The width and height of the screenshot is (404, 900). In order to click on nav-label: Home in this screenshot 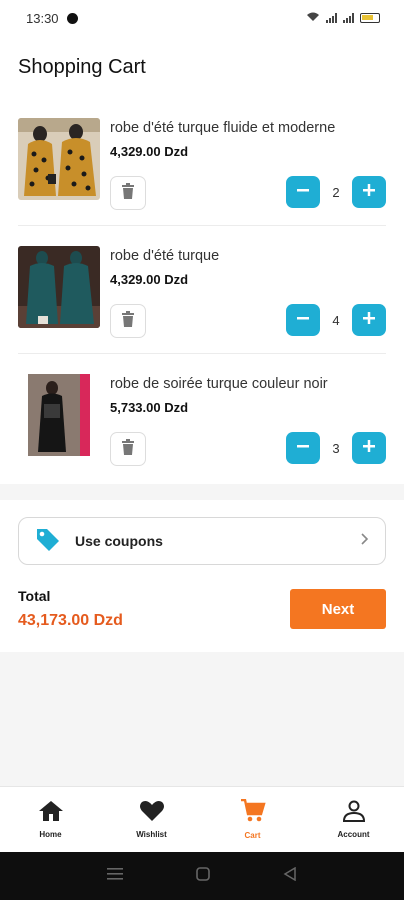, I will do `click(50, 834)`.